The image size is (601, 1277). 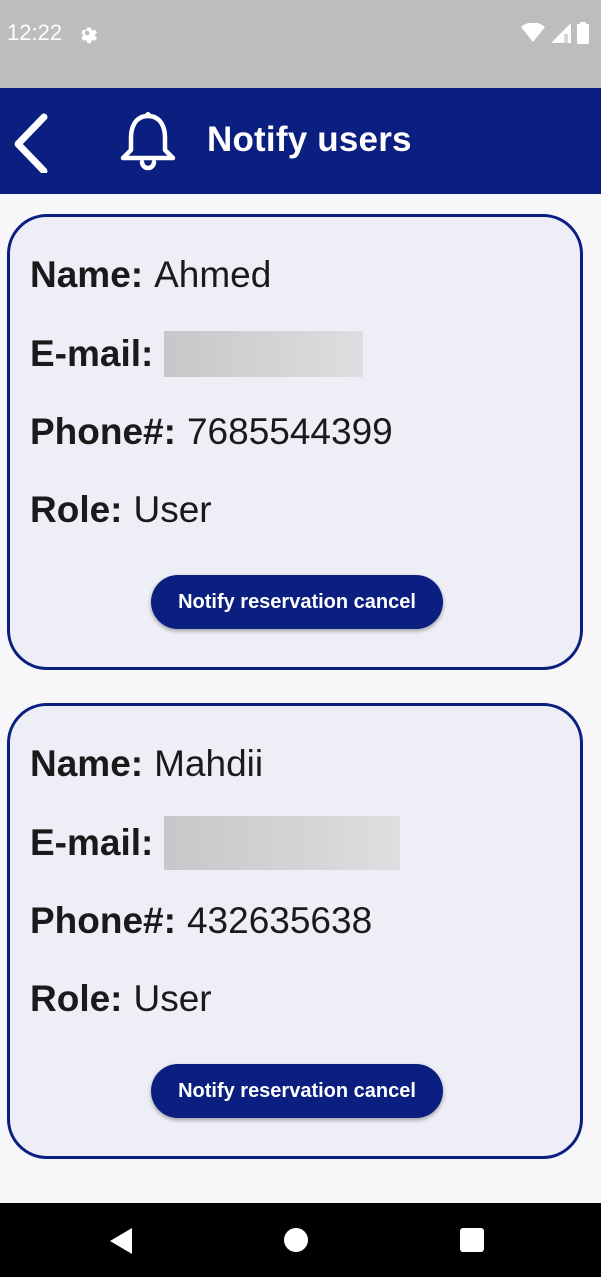 I want to click on status-icons, so click(x=555, y=35).